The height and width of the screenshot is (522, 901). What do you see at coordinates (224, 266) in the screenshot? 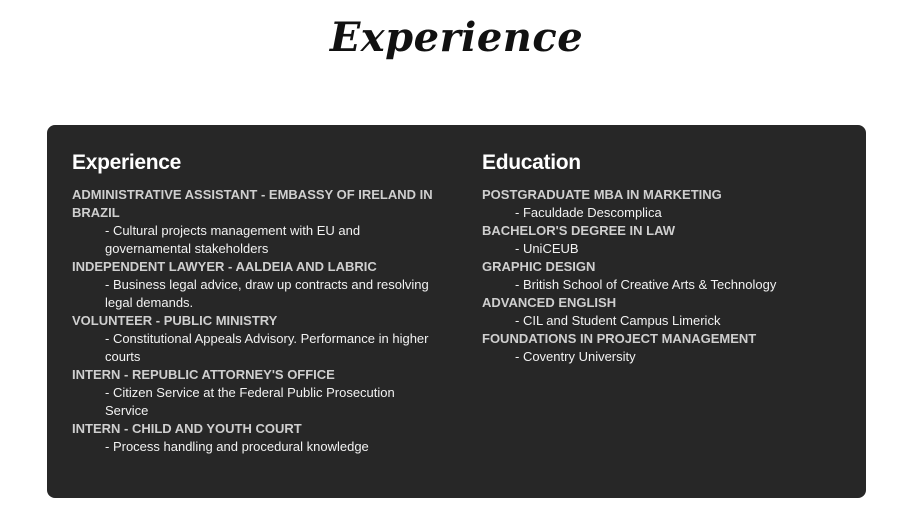
I see `experience-item-title: INDEPENDENT LAWYER - AALDEIA AND LABRIC` at bounding box center [224, 266].